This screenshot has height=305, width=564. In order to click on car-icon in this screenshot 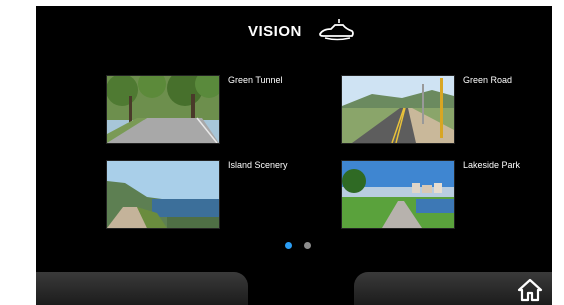, I will do `click(336, 30)`.